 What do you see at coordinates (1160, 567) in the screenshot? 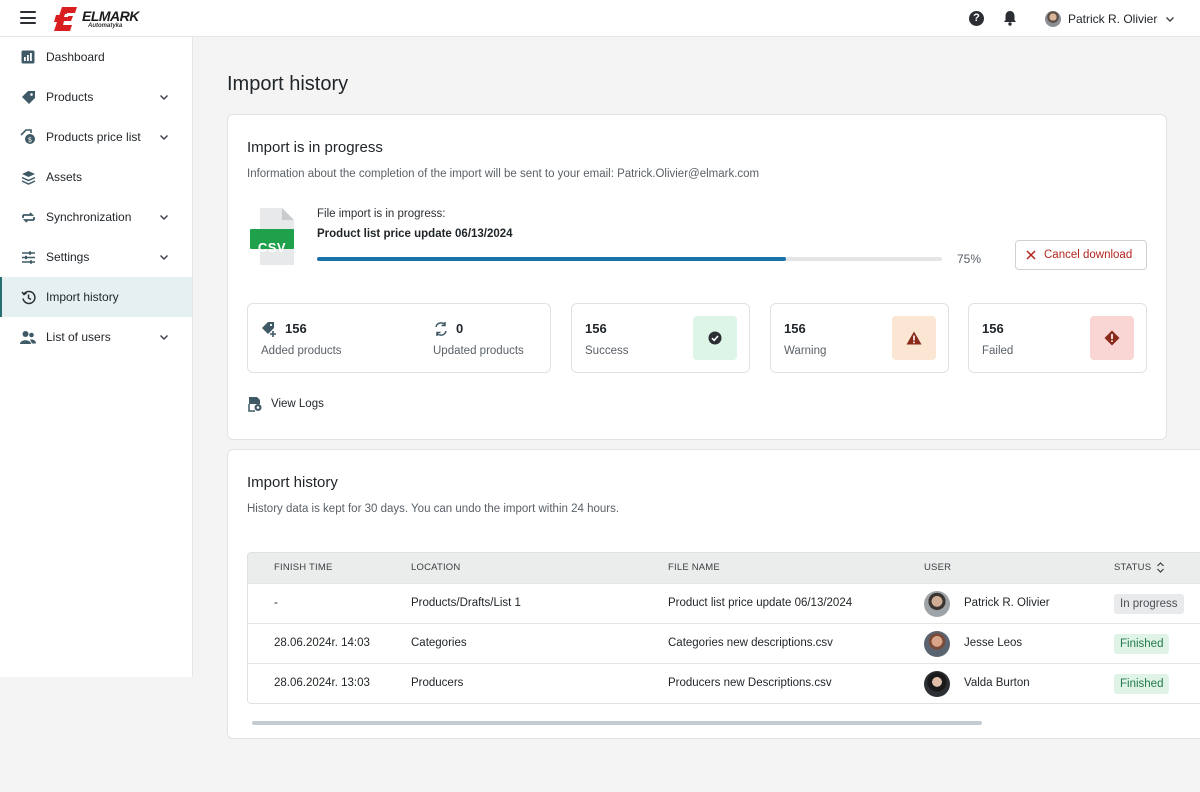
I see `sort-icon` at bounding box center [1160, 567].